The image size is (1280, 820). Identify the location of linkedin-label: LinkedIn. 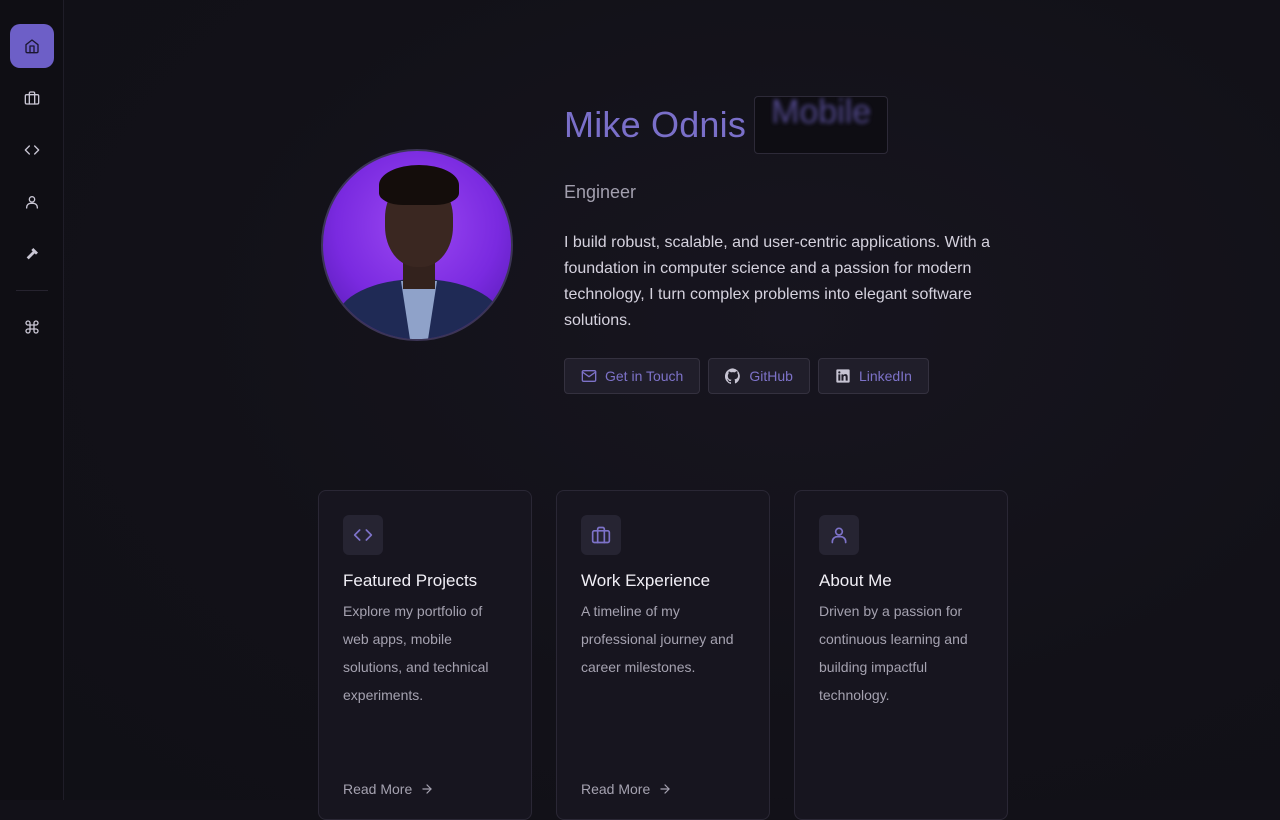
(885, 376).